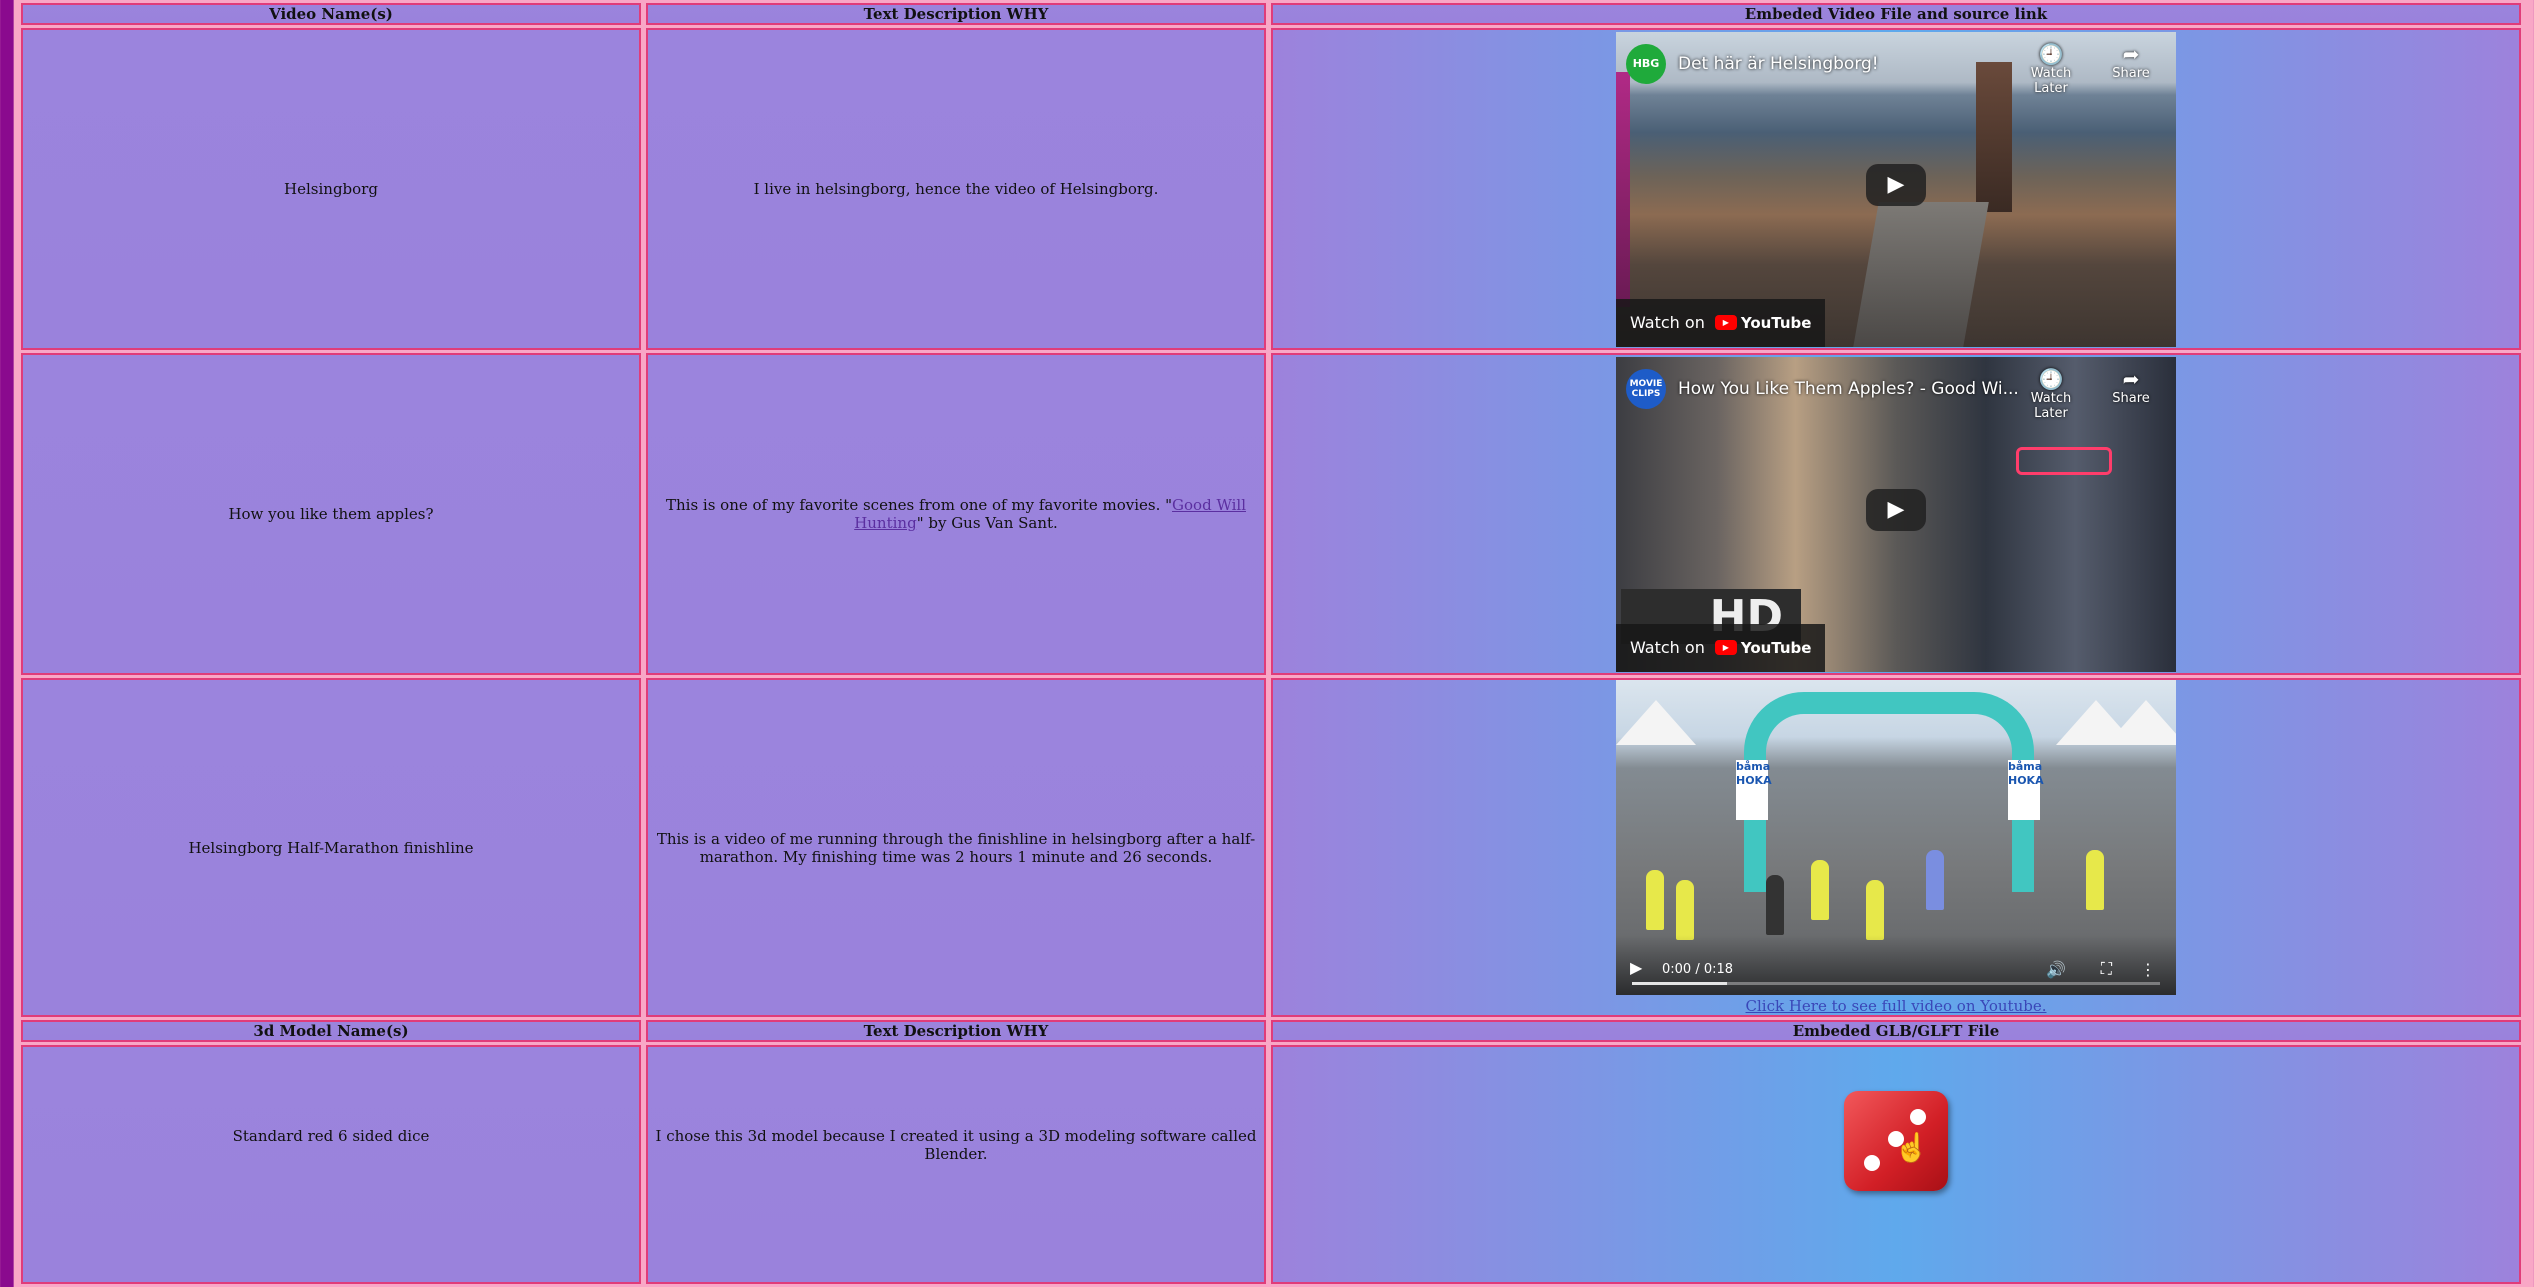 The width and height of the screenshot is (2534, 1287). What do you see at coordinates (1896, 983) in the screenshot?
I see `progress-bar` at bounding box center [1896, 983].